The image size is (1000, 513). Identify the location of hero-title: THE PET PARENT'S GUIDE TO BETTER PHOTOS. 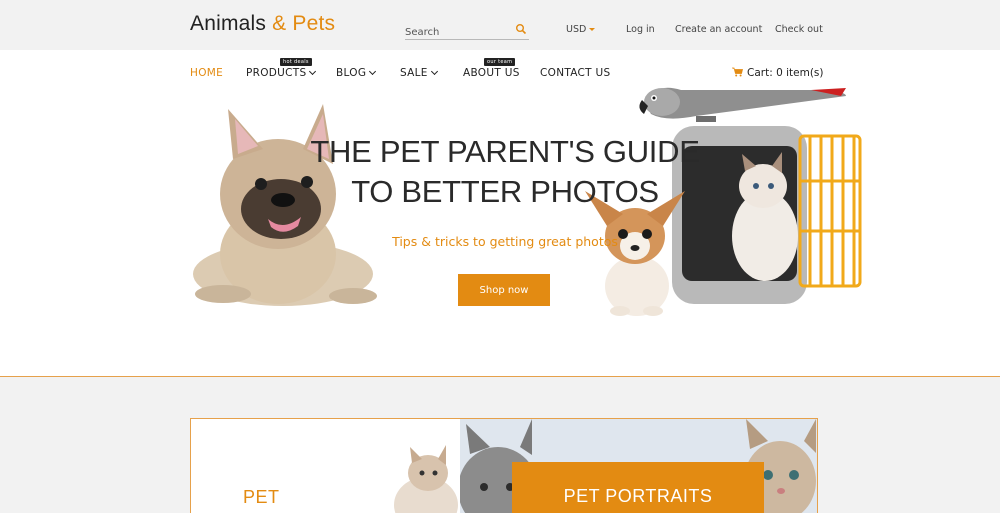
(505, 172).